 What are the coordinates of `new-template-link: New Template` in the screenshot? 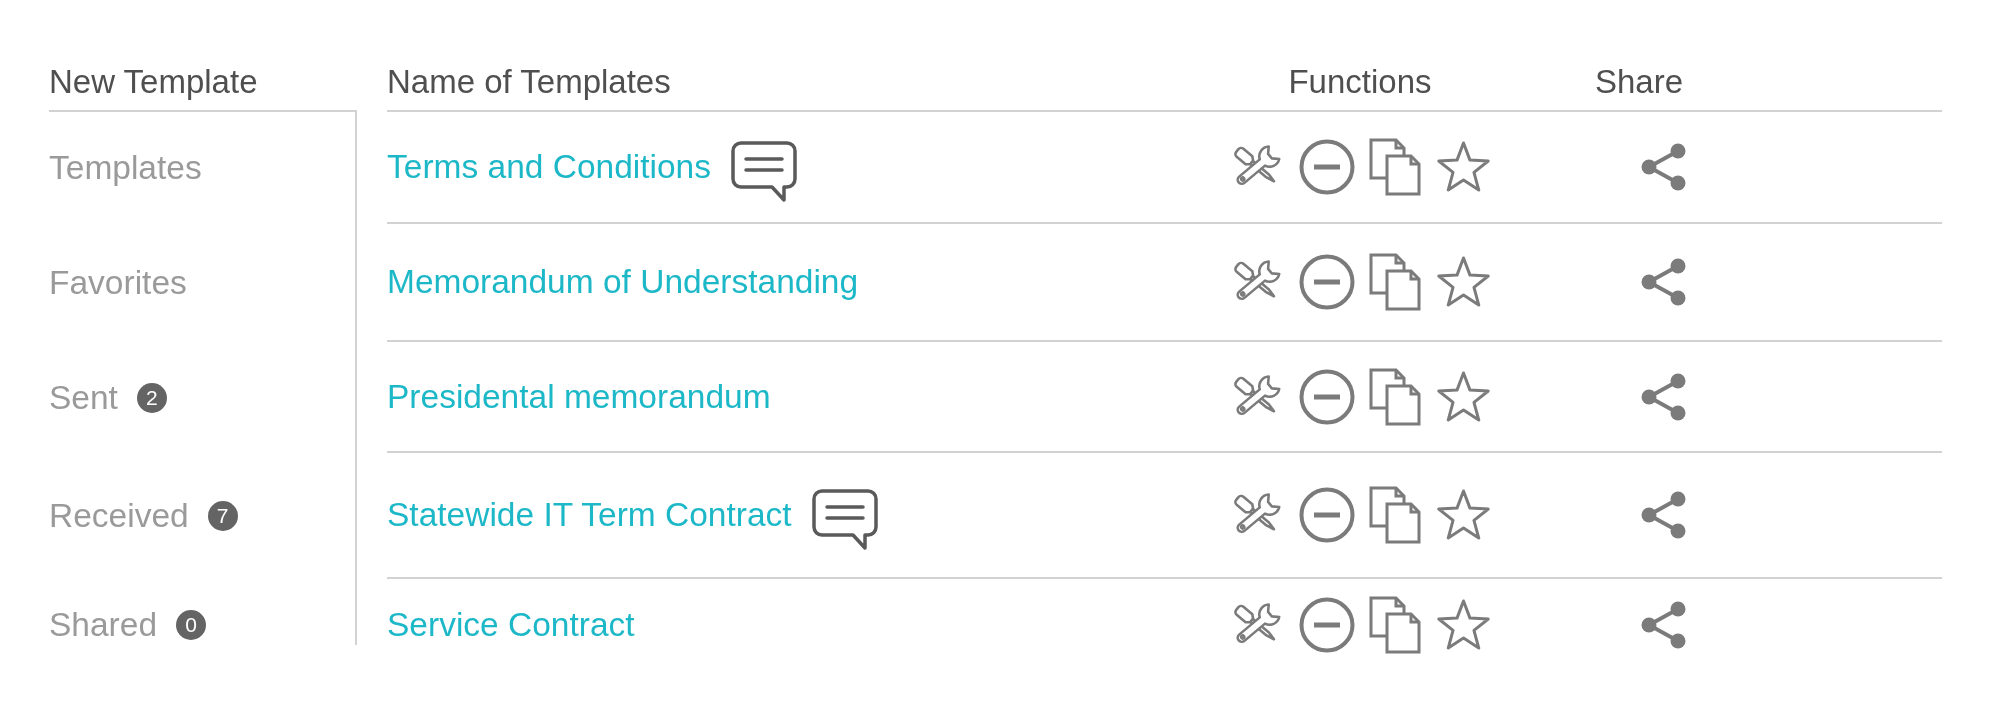 It's located at (153, 81).